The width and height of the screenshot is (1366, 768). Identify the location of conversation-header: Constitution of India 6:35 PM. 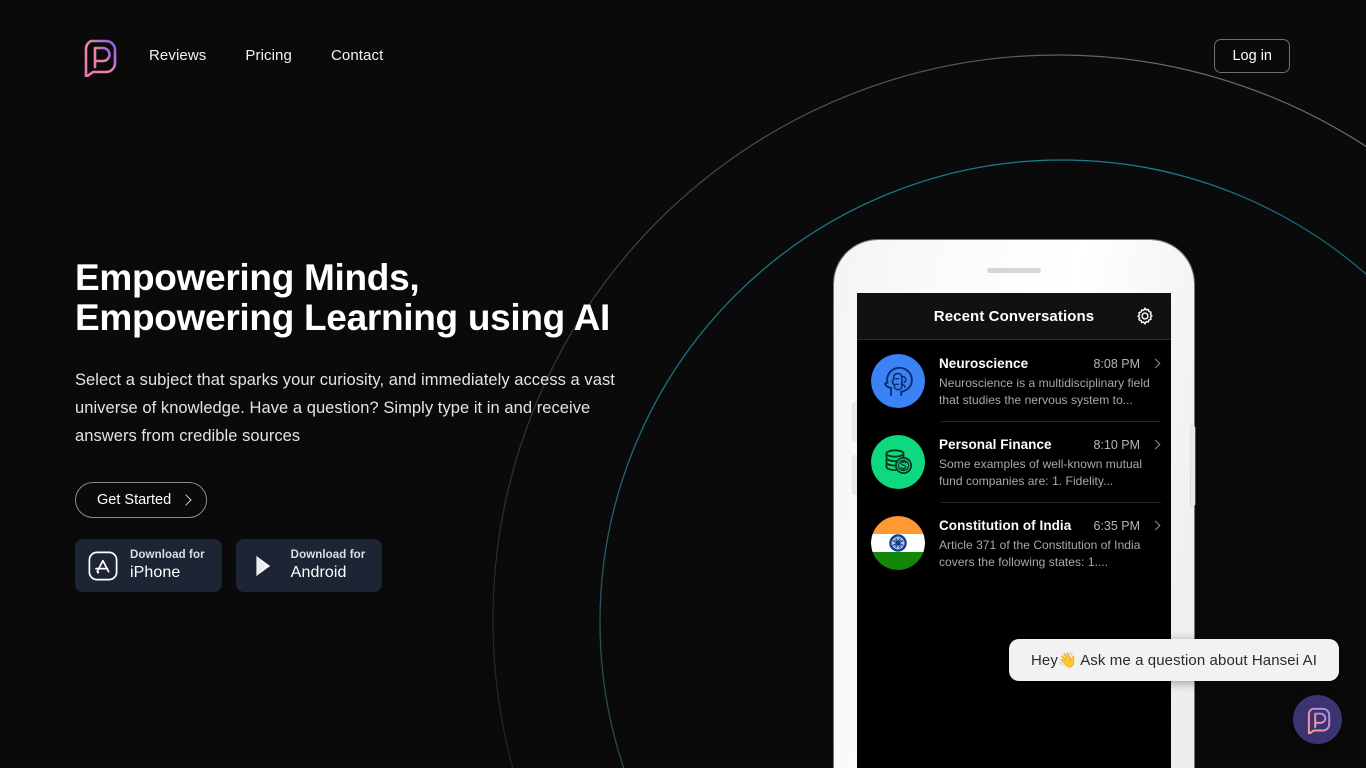
(1050, 525).